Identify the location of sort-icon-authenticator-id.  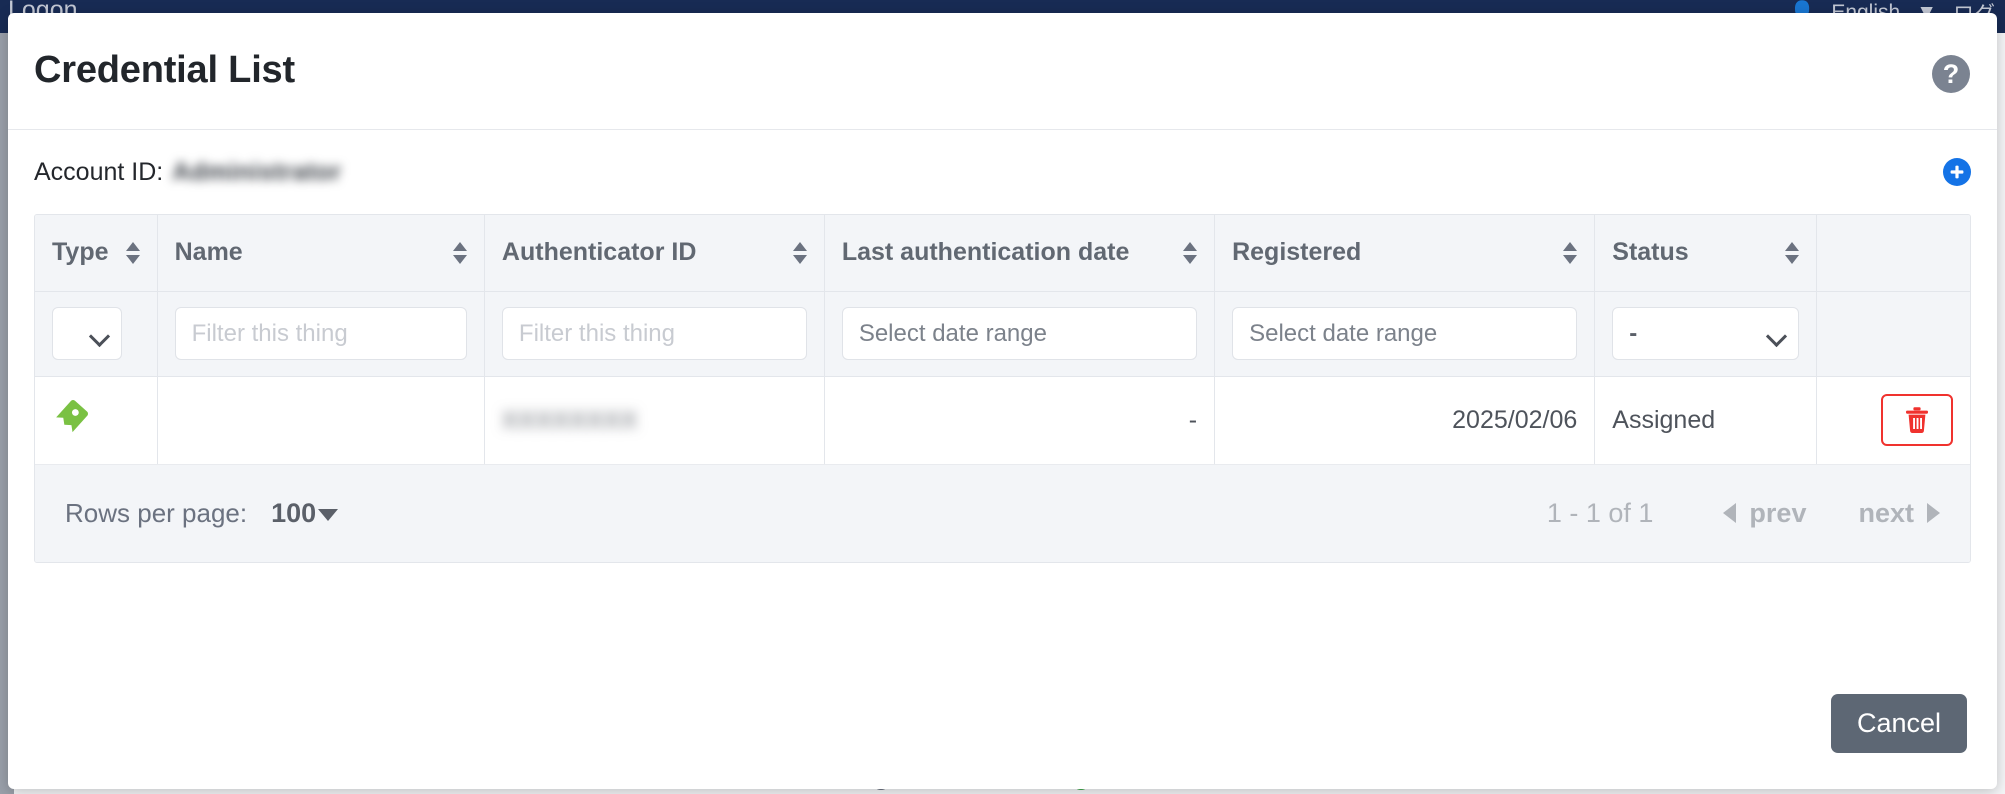
(799, 253).